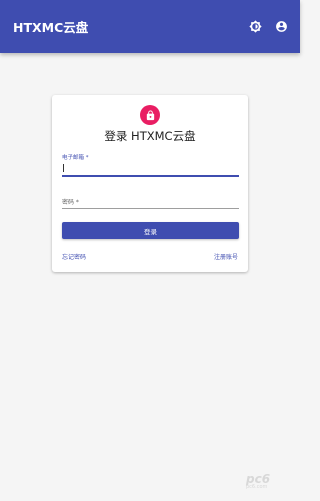  Describe the element at coordinates (63, 168) in the screenshot. I see `text-caret` at that location.